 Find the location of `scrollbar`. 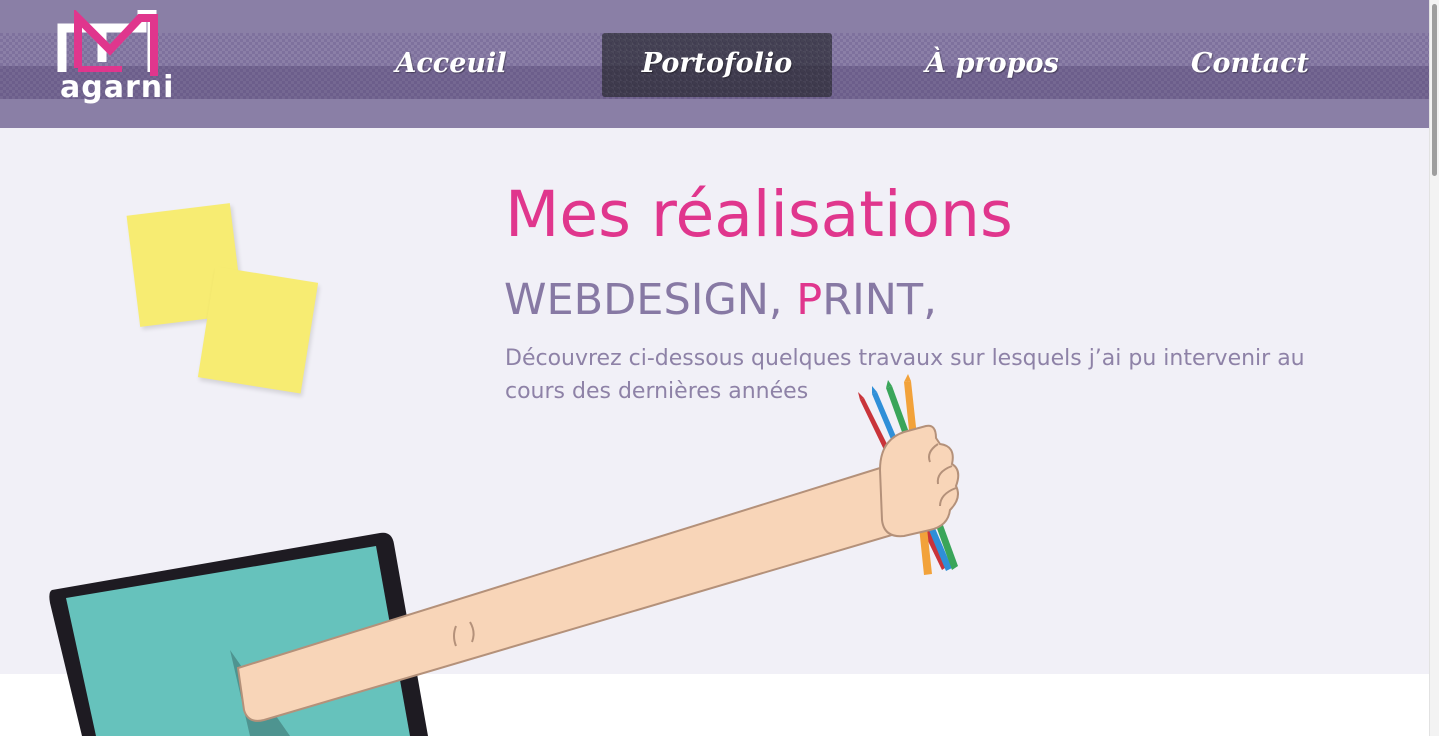

scrollbar is located at coordinates (1434, 368).